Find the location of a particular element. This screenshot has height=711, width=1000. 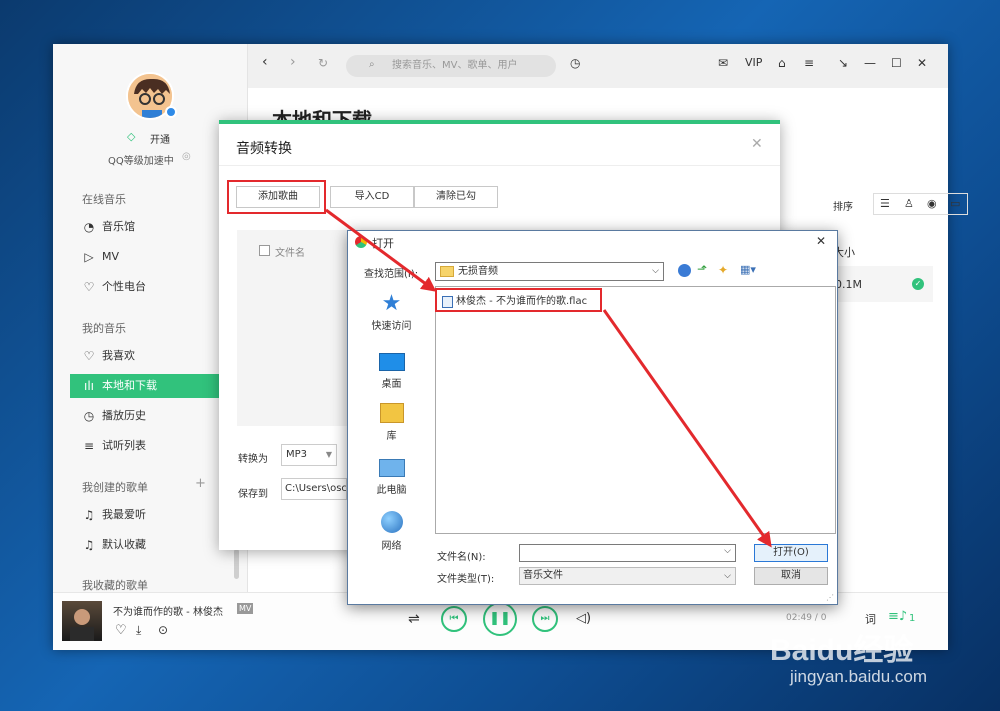

arrow-to-file is located at coordinates (381, 250).